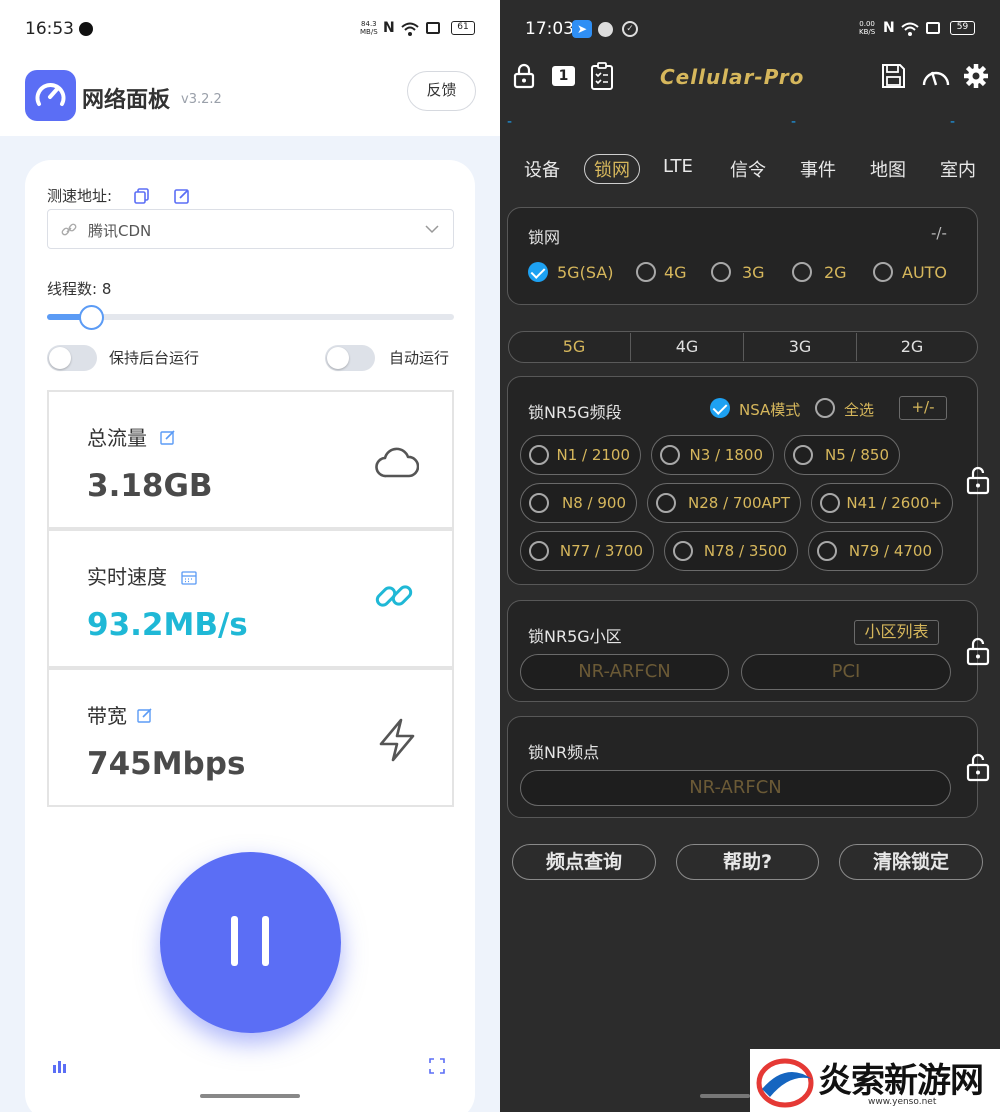  Describe the element at coordinates (747, 862) in the screenshot. I see `help-button: 帮助?` at that location.